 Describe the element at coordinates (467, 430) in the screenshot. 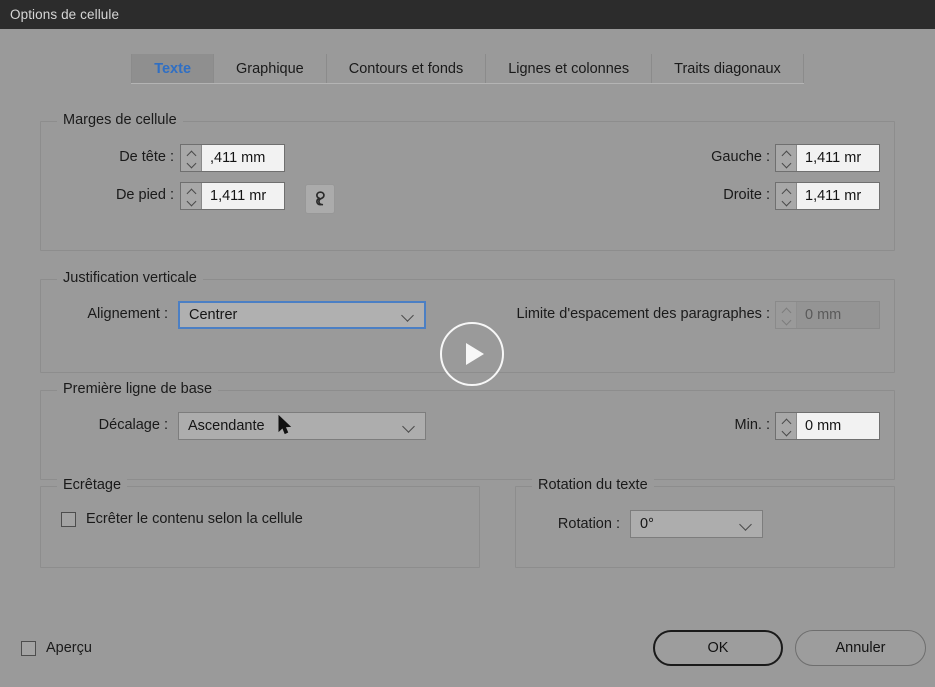

I see `first-baseline-group: Première ligne de base` at that location.